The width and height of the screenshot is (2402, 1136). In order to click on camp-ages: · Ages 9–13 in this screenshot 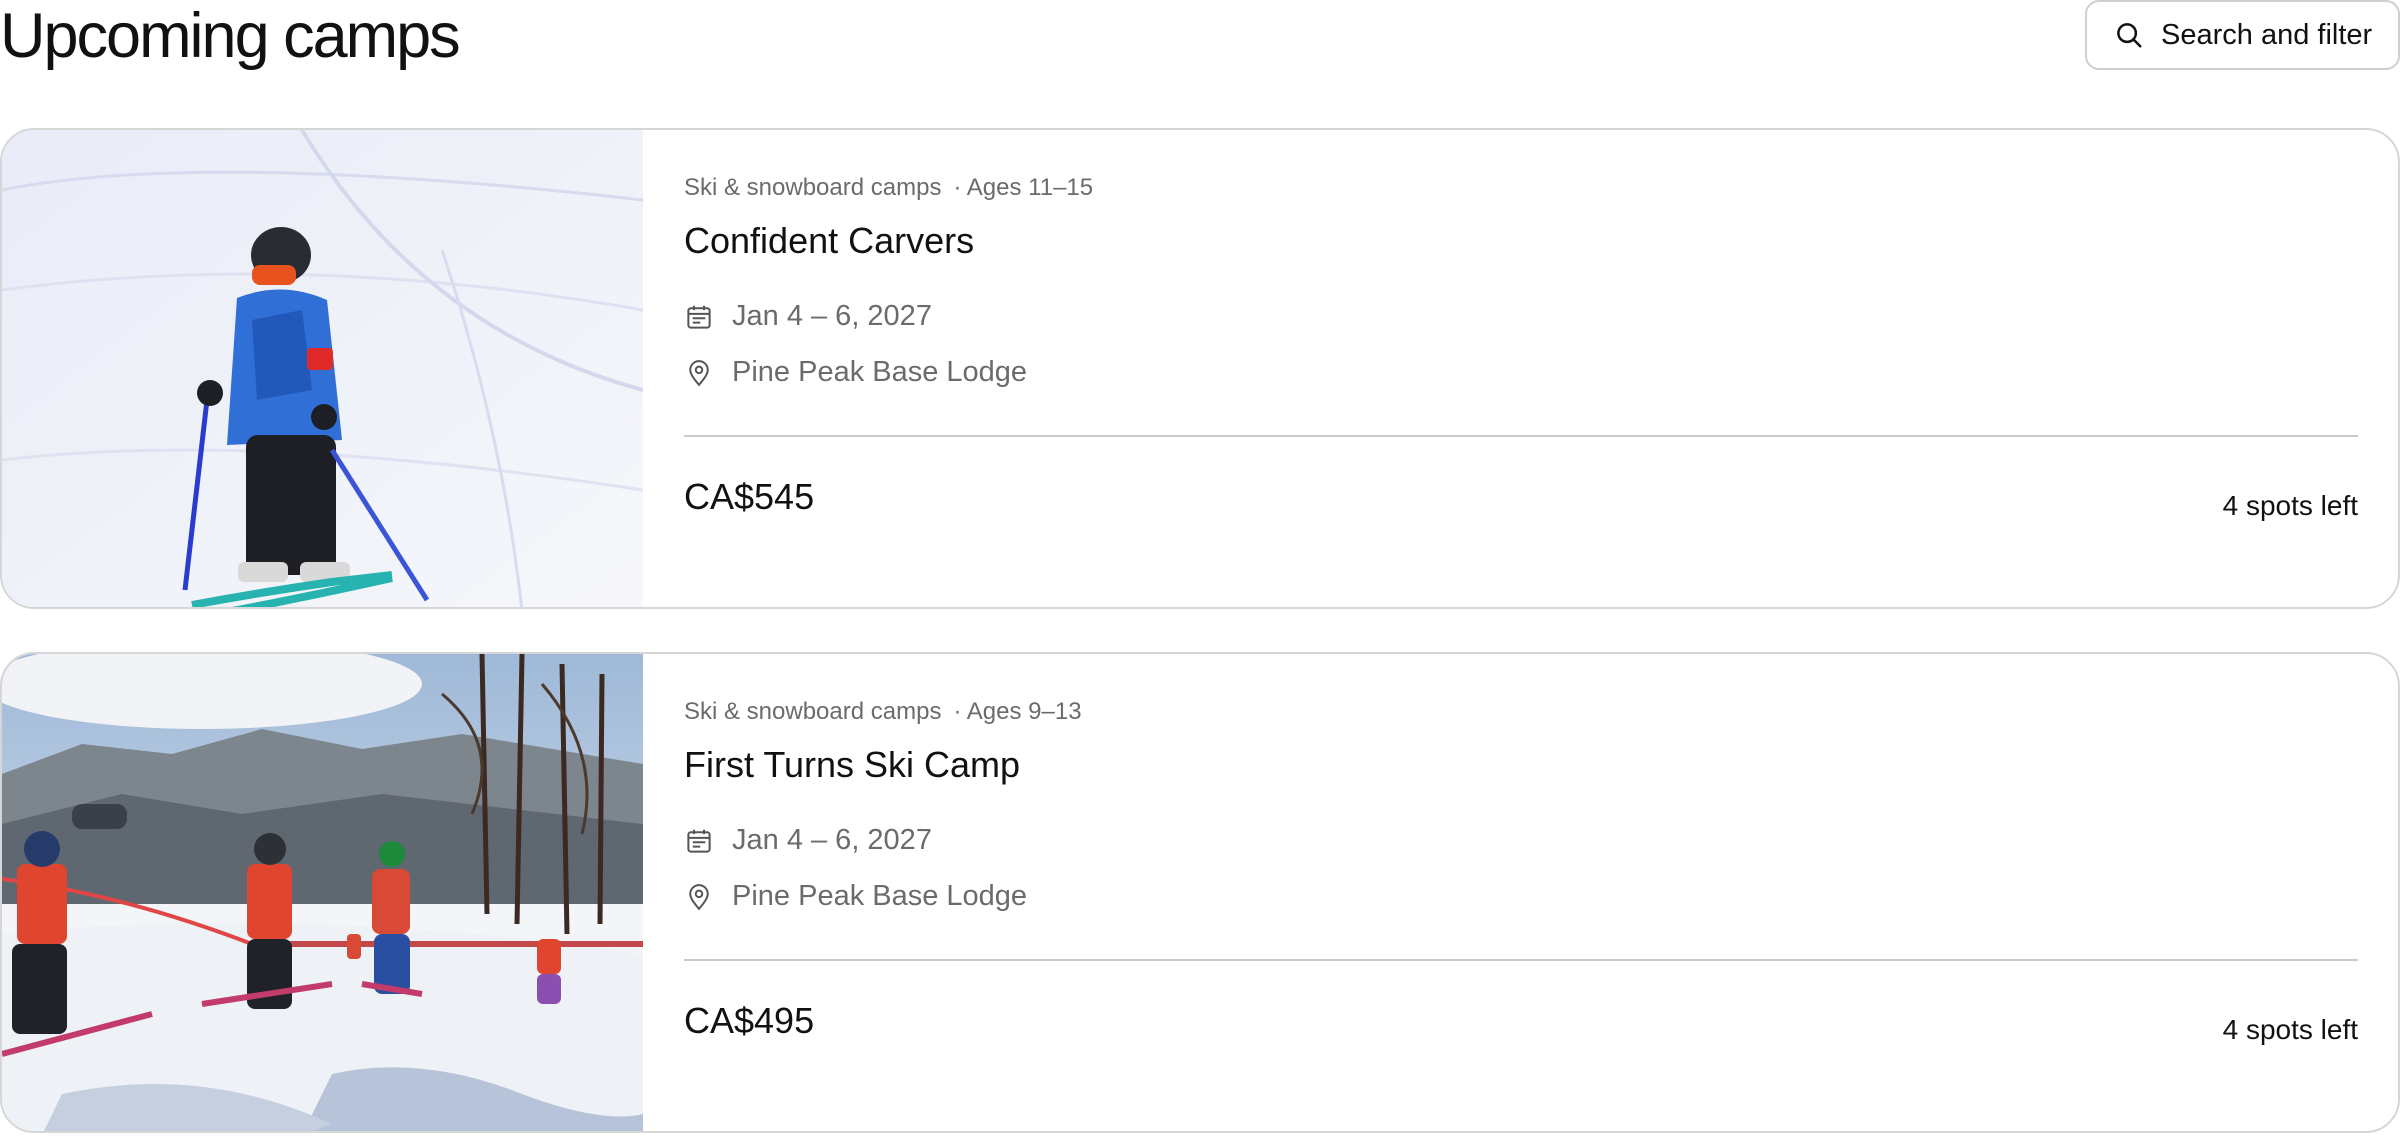, I will do `click(1017, 711)`.